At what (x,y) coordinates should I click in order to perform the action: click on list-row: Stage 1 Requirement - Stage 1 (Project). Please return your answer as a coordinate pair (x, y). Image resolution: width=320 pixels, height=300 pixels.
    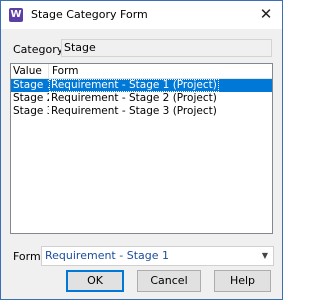
    Looking at the image, I should click on (141, 85).